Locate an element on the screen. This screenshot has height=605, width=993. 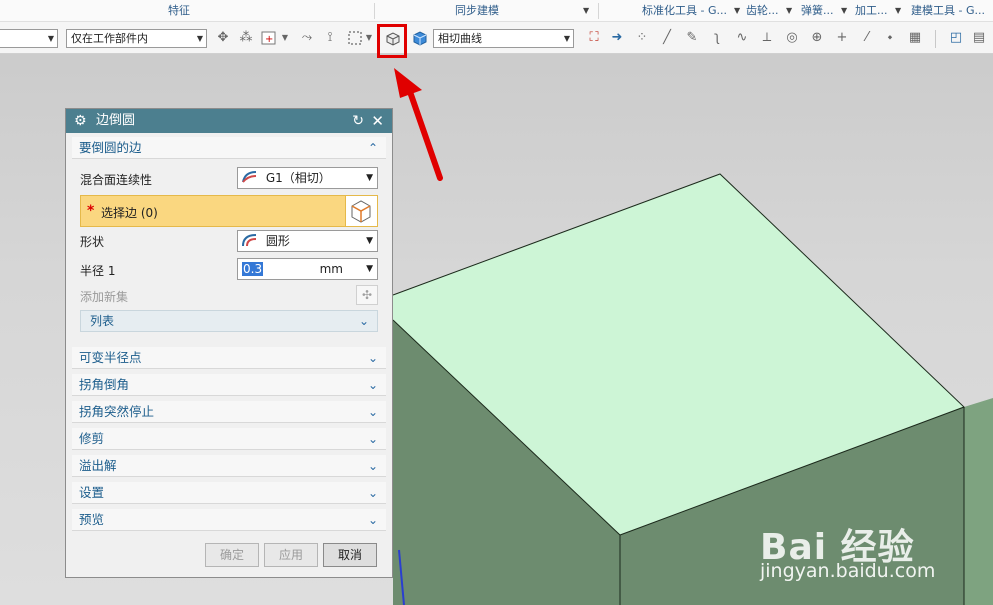
add-new-set-button: ✣ is located at coordinates (367, 295).